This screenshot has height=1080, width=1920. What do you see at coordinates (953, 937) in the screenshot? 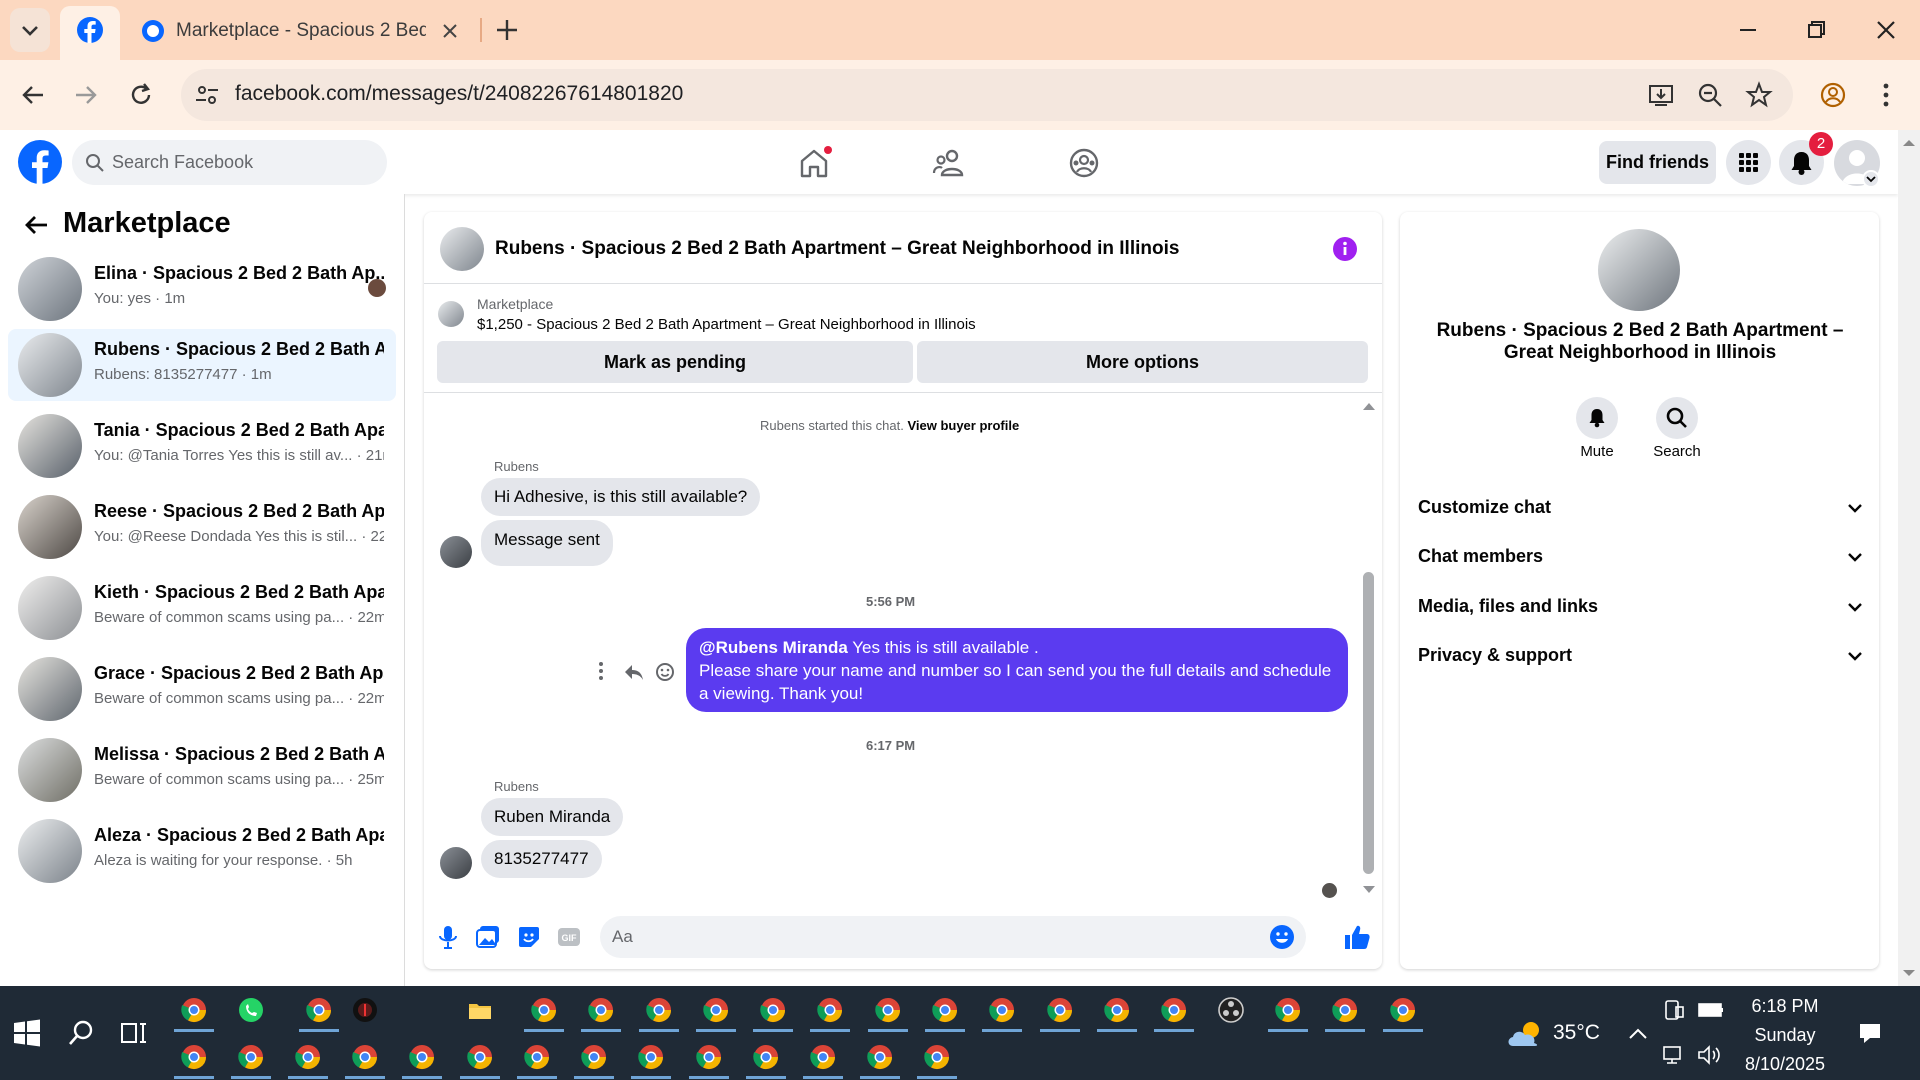
I see `message-input: Aa` at bounding box center [953, 937].